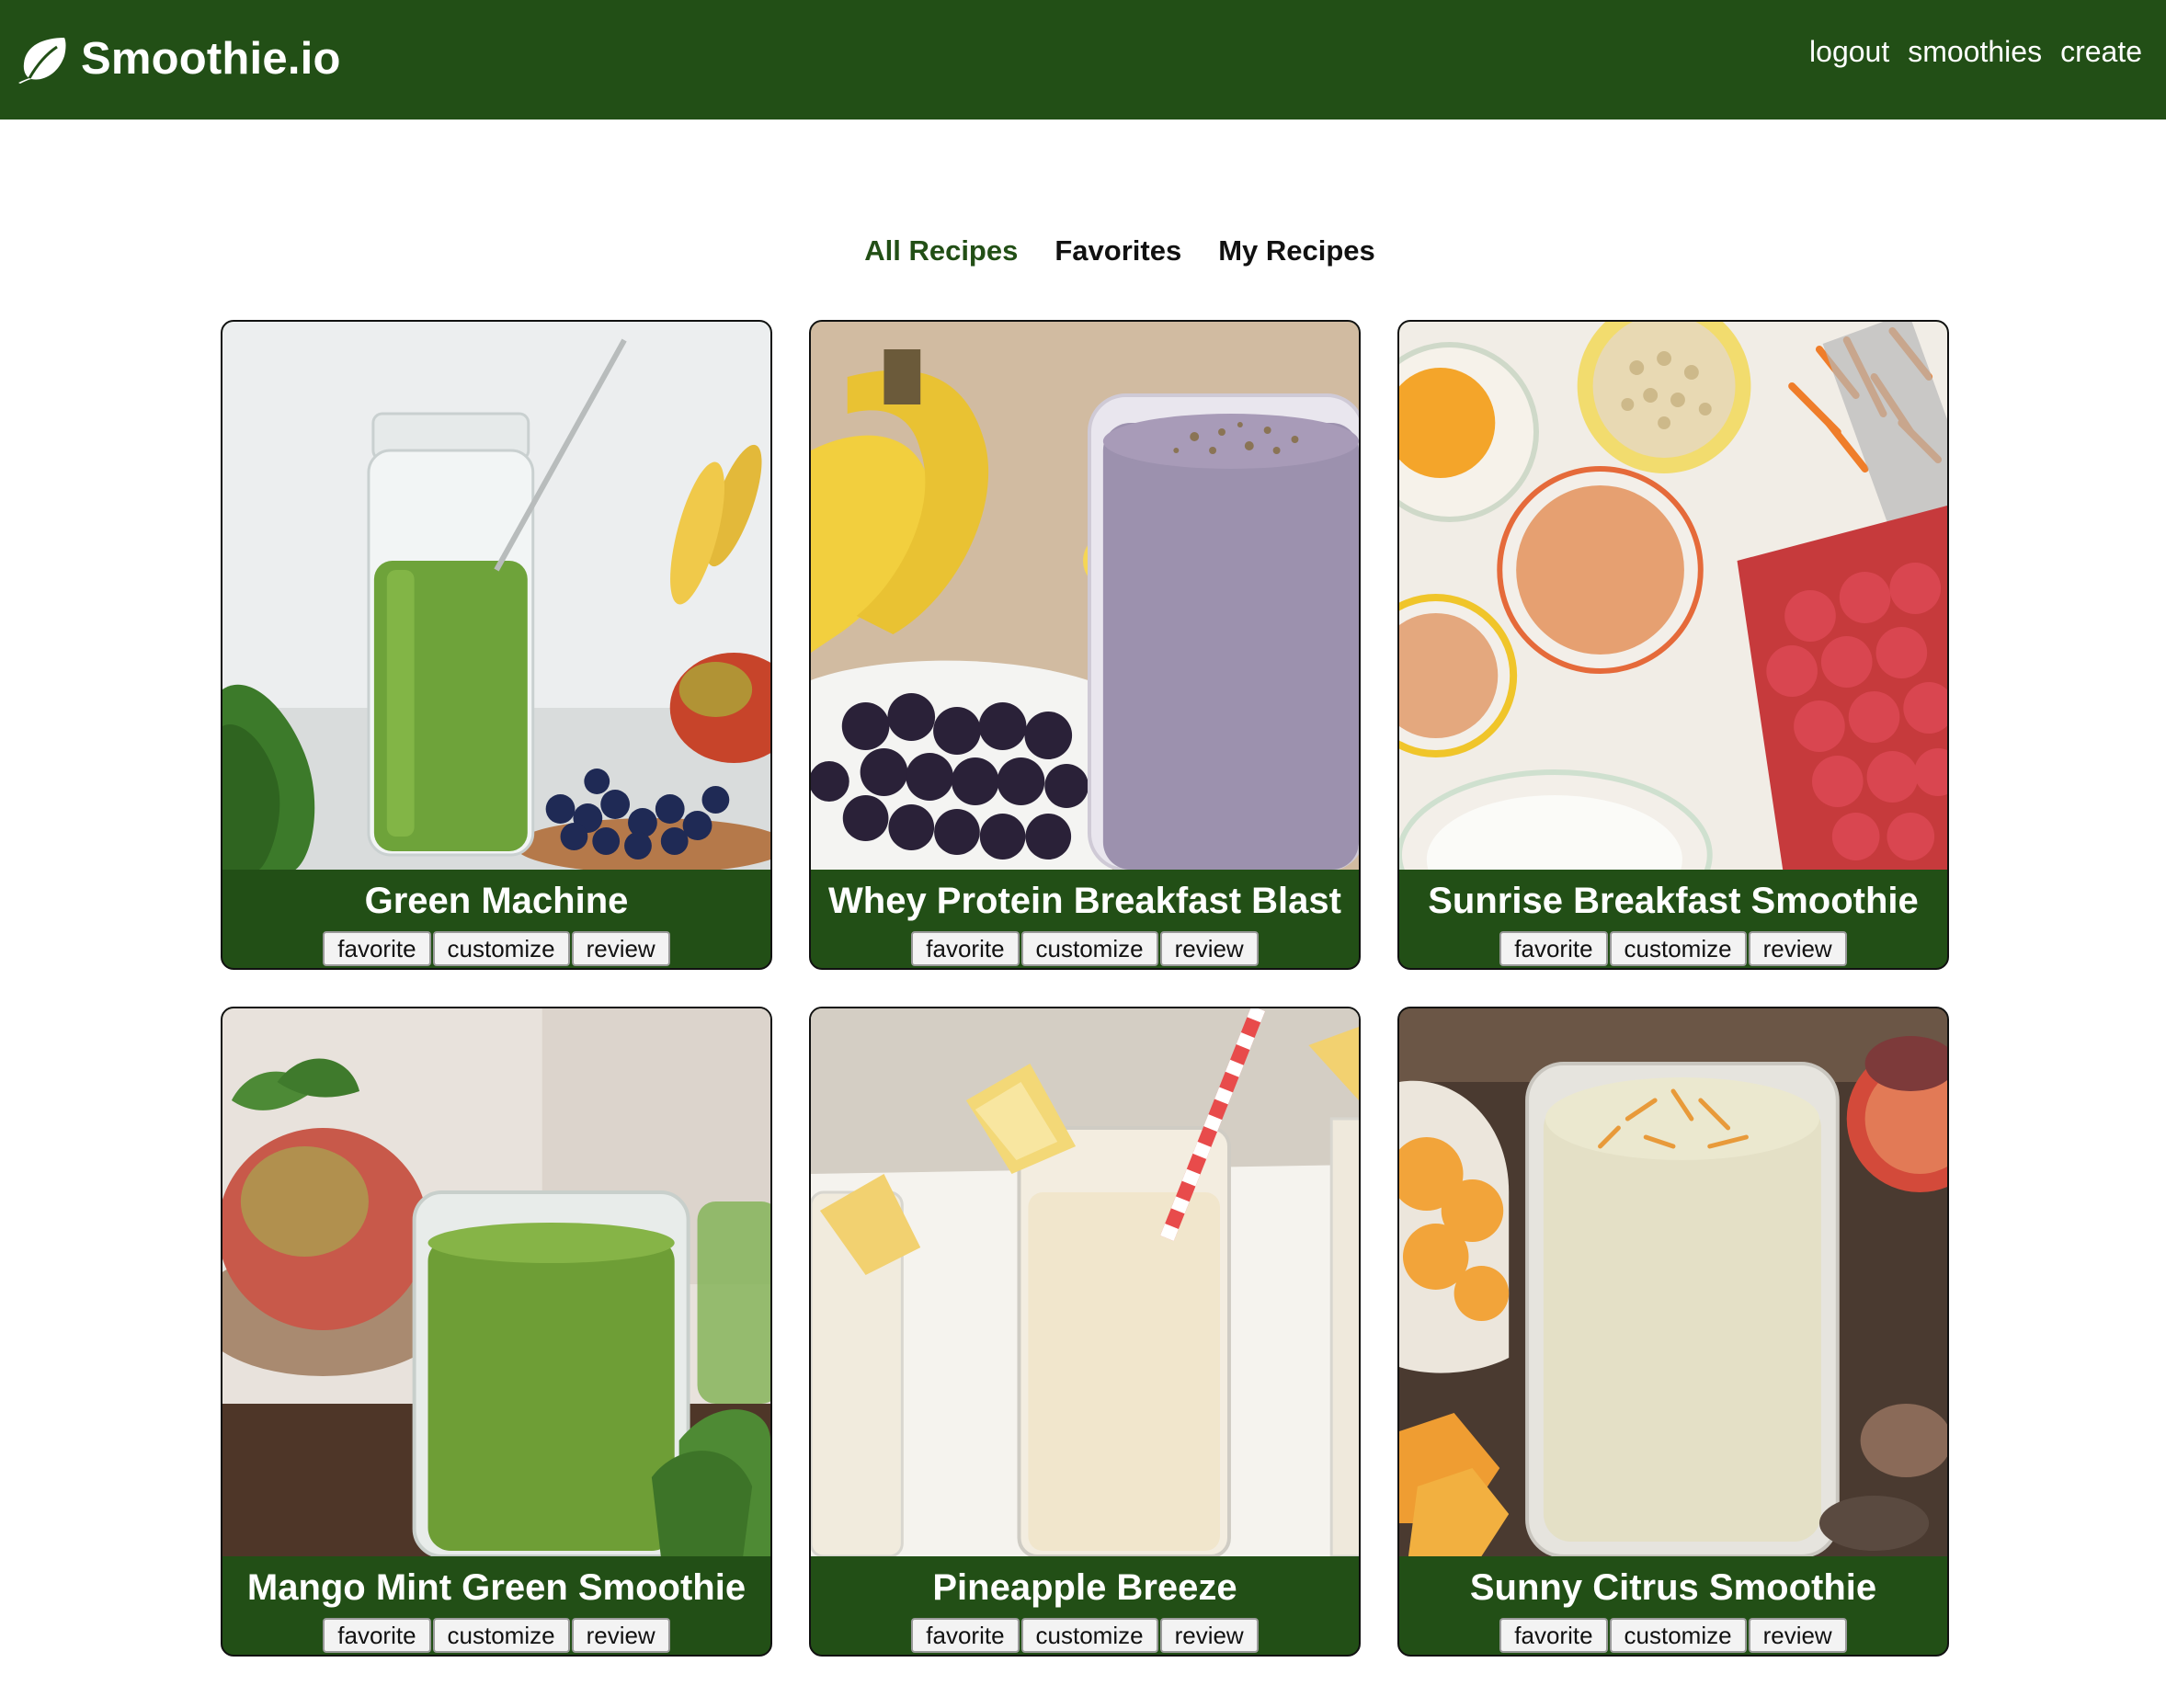 The image size is (2166, 1708). I want to click on tab-my-recipes: My Recipes, so click(1296, 251).